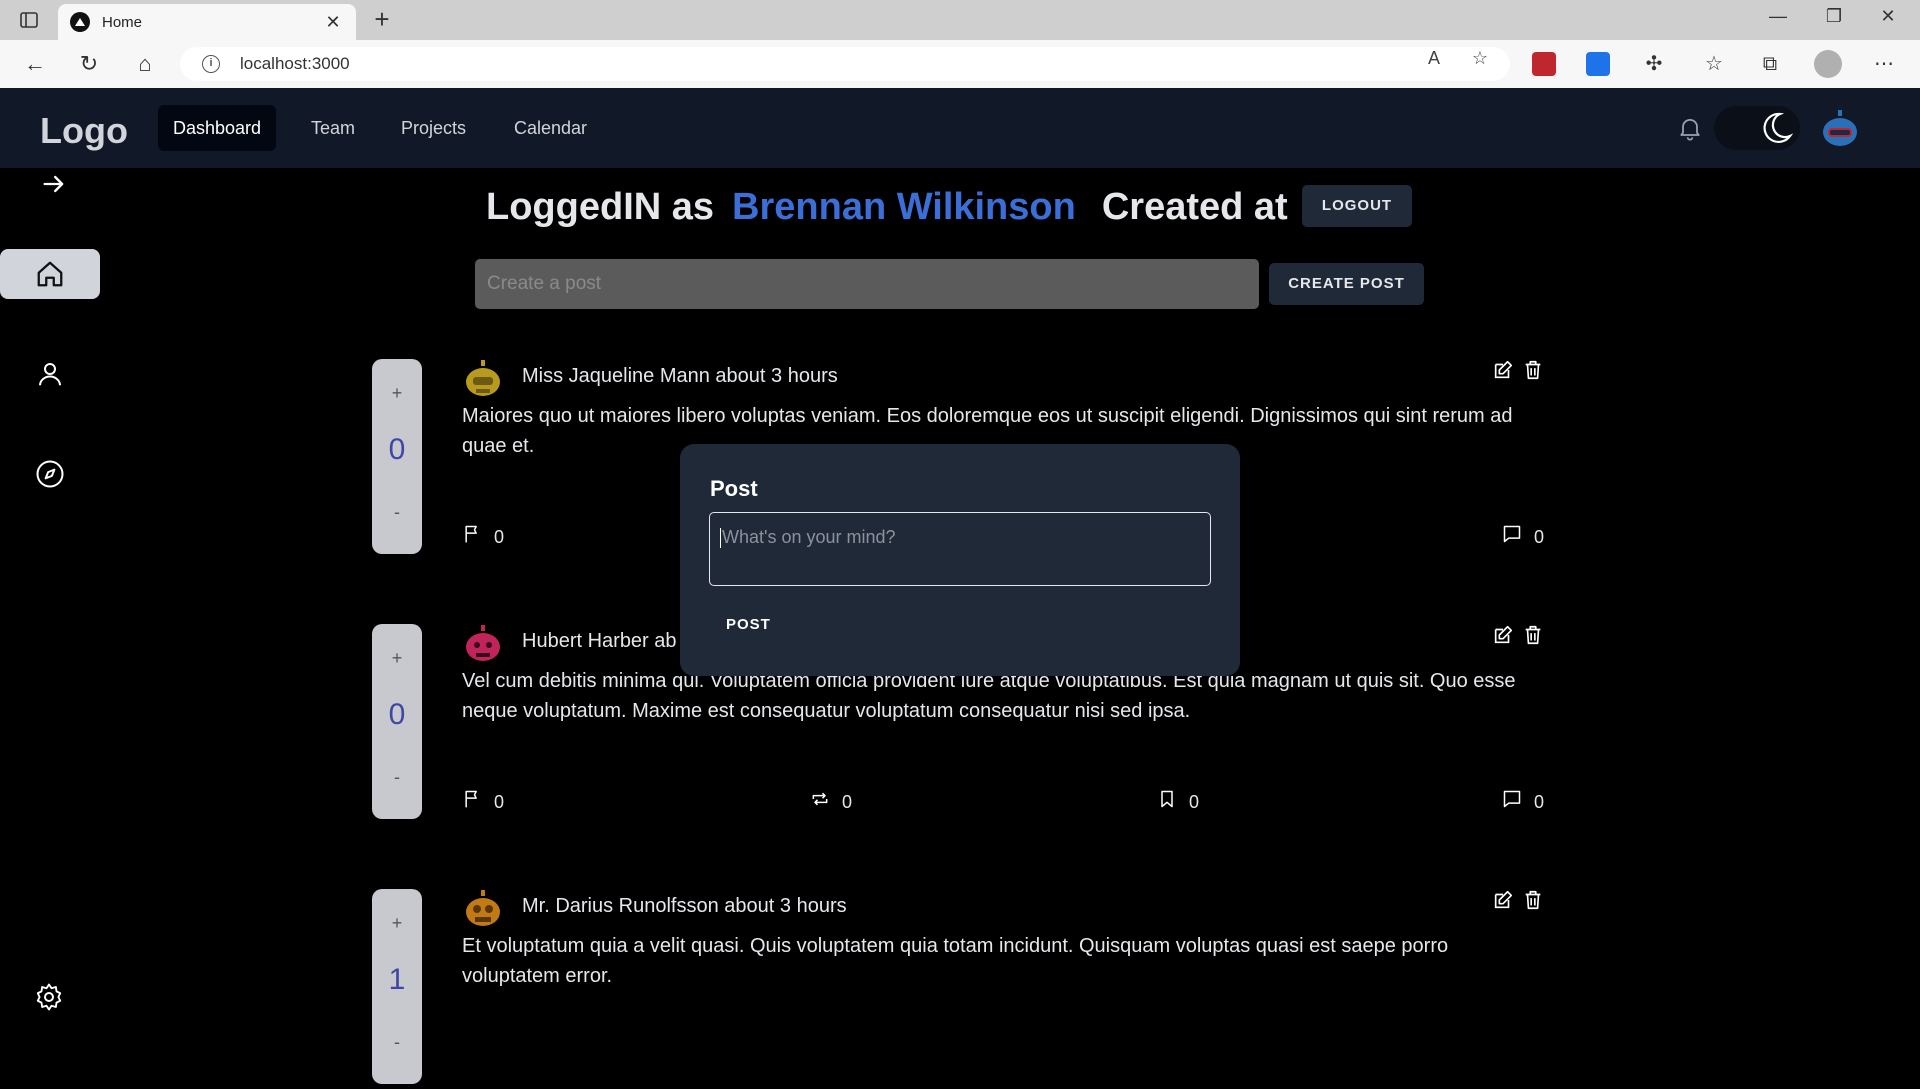  What do you see at coordinates (684, 906) in the screenshot?
I see `post-author: Mr. Darius Runolfsson about 3 hours` at bounding box center [684, 906].